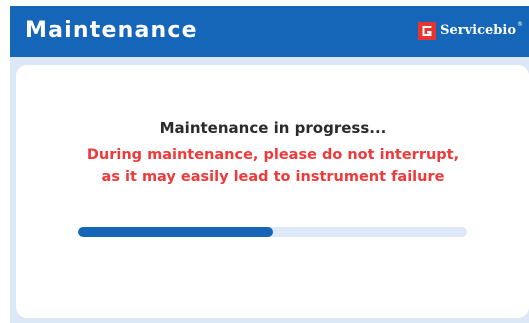 Image resolution: width=529 pixels, height=323 pixels. I want to click on brand: Servicebio ®, so click(470, 31).